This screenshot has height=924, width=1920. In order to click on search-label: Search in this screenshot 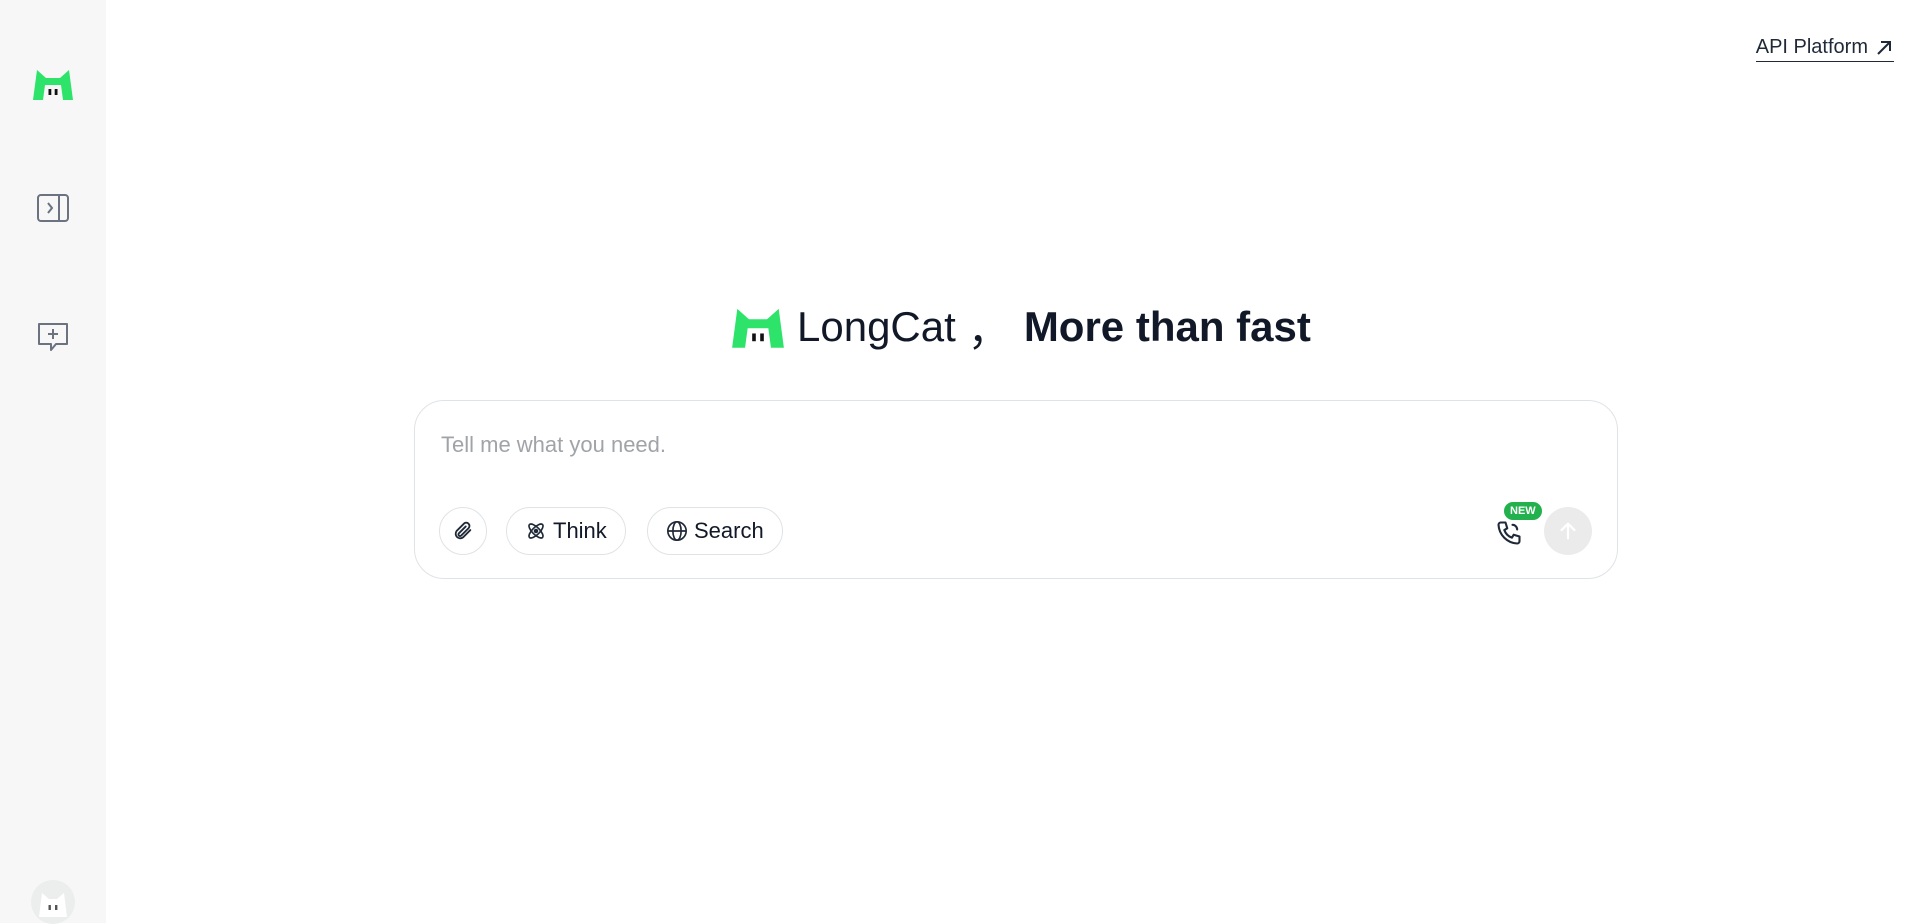, I will do `click(729, 530)`.